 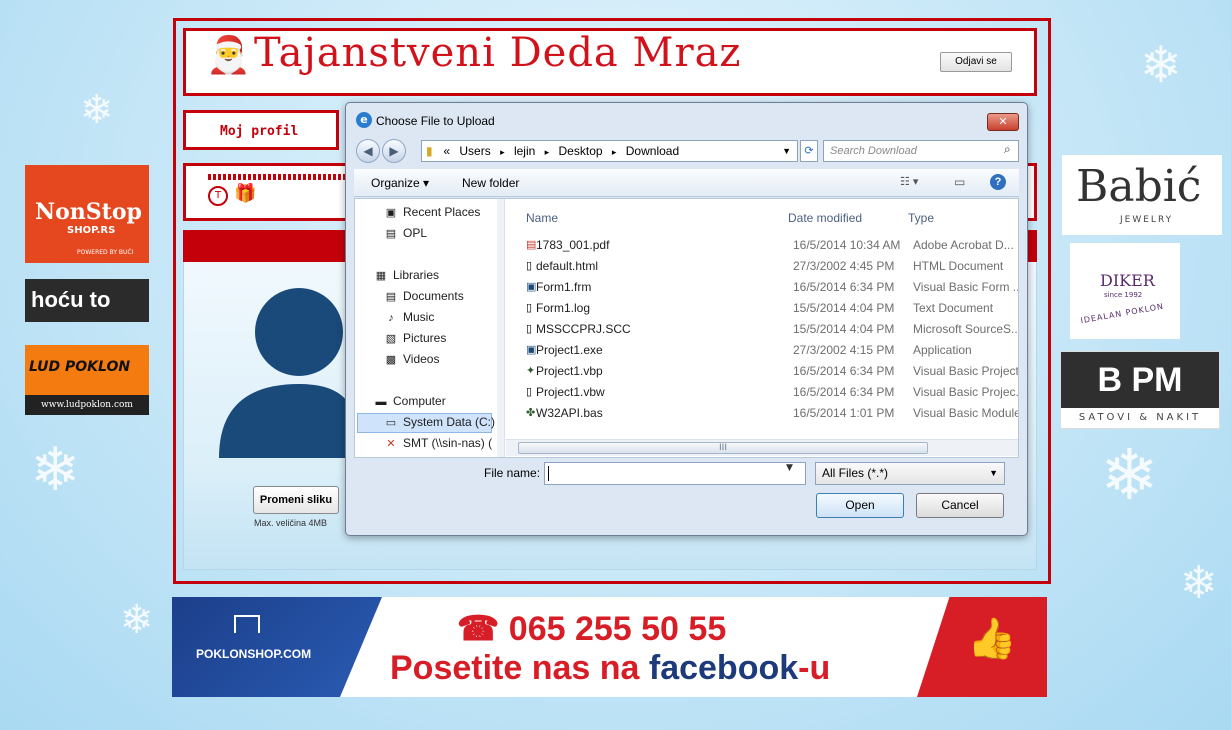 What do you see at coordinates (860, 505) in the screenshot?
I see `open-button: Open` at bounding box center [860, 505].